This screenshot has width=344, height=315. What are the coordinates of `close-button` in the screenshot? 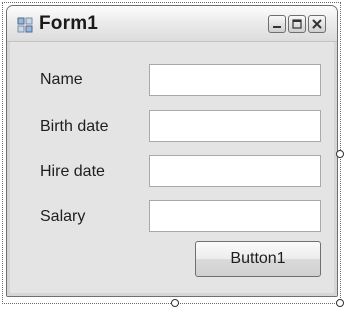 It's located at (317, 24).